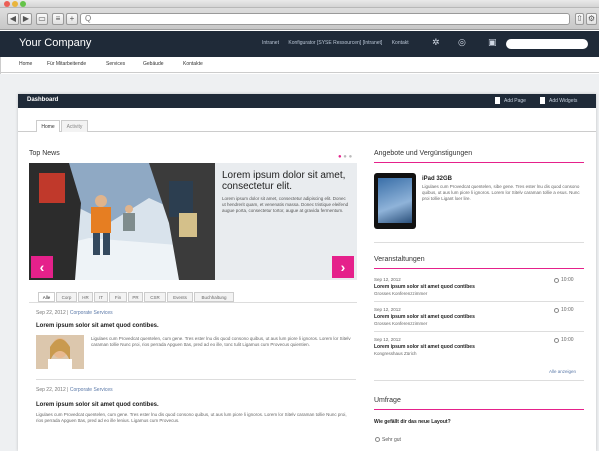  Describe the element at coordinates (135, 297) in the screenshot. I see `filter-pr: PR` at that location.